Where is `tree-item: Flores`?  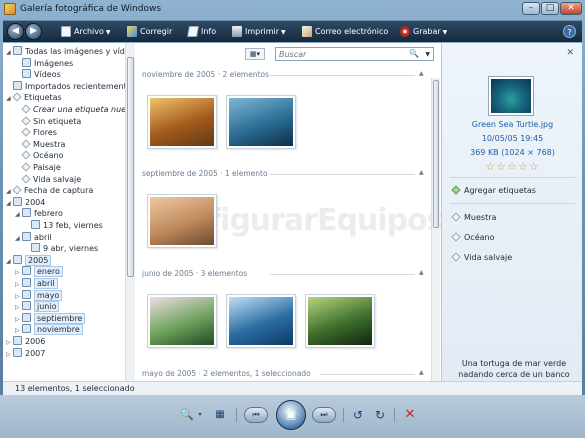 tree-item: Flores is located at coordinates (36, 132).